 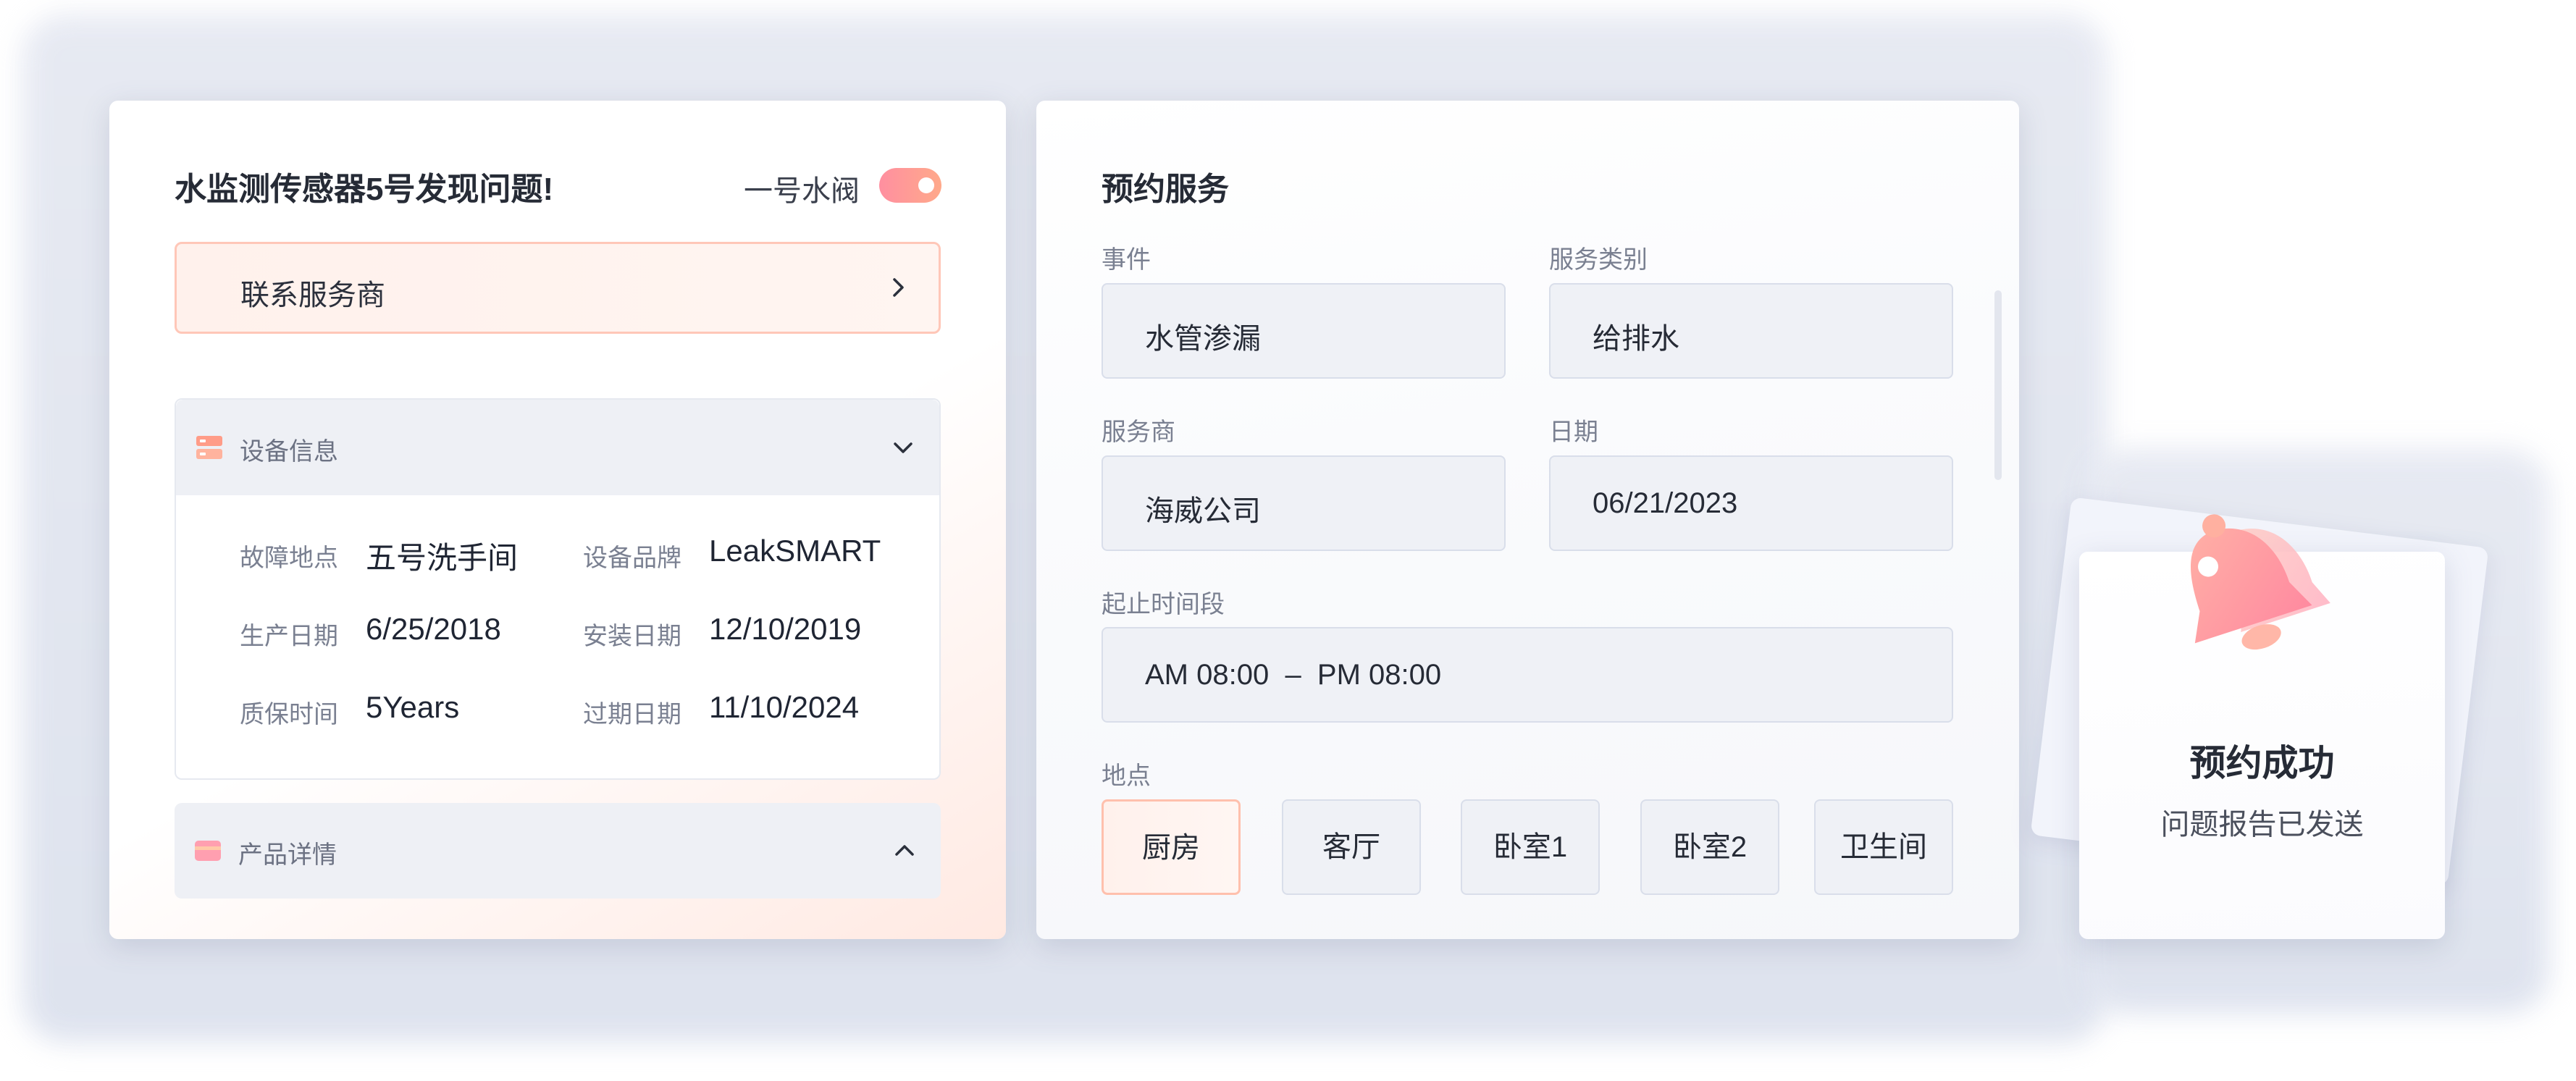 What do you see at coordinates (1598, 260) in the screenshot?
I see `category-label: 服务类别` at bounding box center [1598, 260].